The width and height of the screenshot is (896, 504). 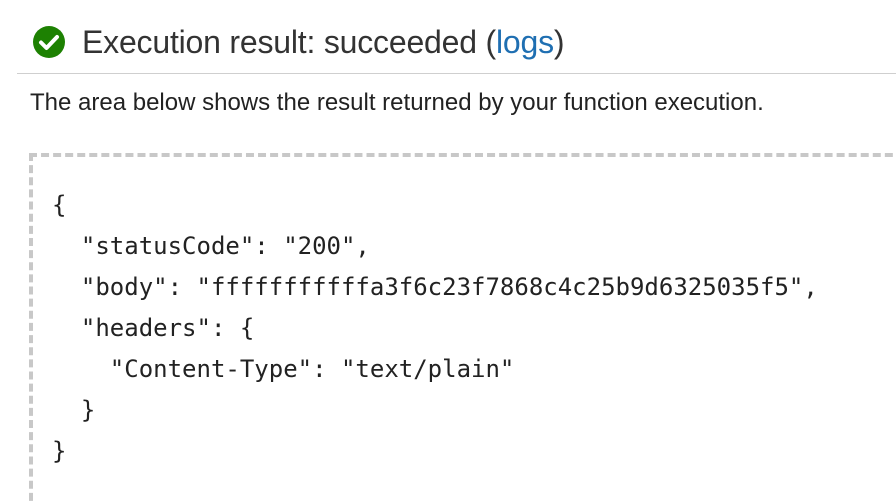 I want to click on execution-result-title: Execution result: succeeded (logs), so click(x=323, y=42).